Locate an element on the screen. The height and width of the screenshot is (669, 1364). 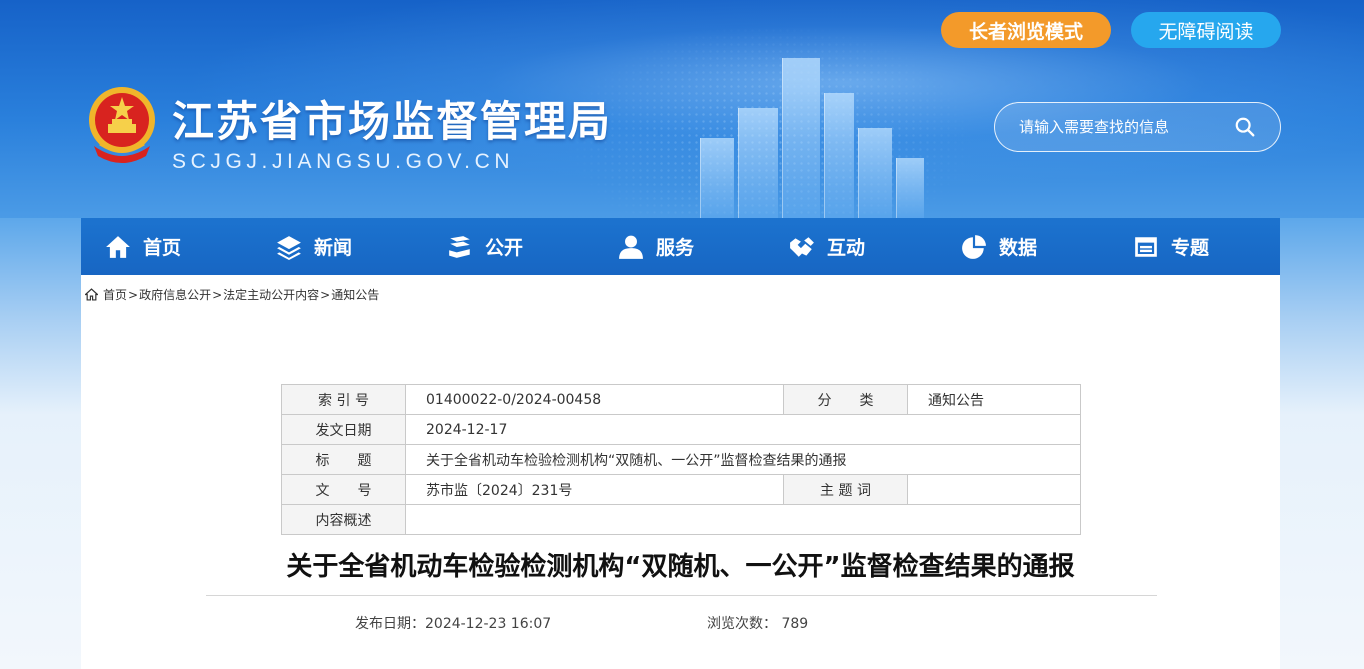
search-icon is located at coordinates (1245, 127).